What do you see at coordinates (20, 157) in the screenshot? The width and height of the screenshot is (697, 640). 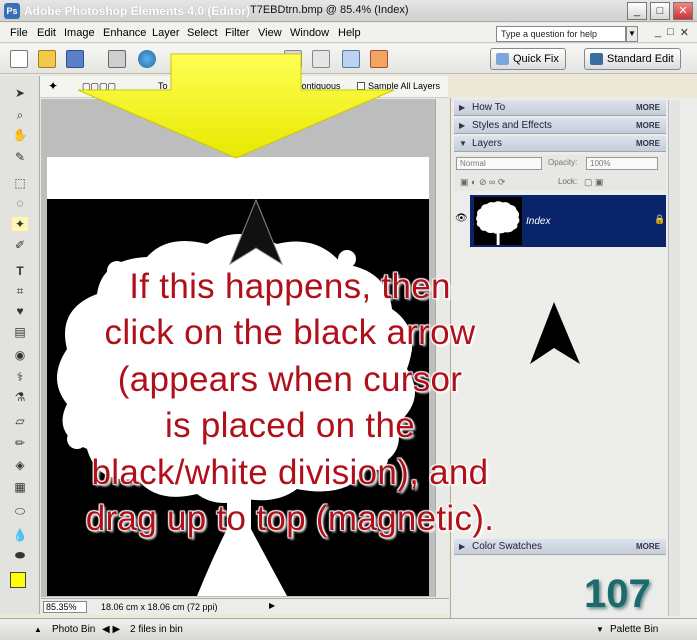 I see `eyedropper-tool-icon: ✎` at bounding box center [20, 157].